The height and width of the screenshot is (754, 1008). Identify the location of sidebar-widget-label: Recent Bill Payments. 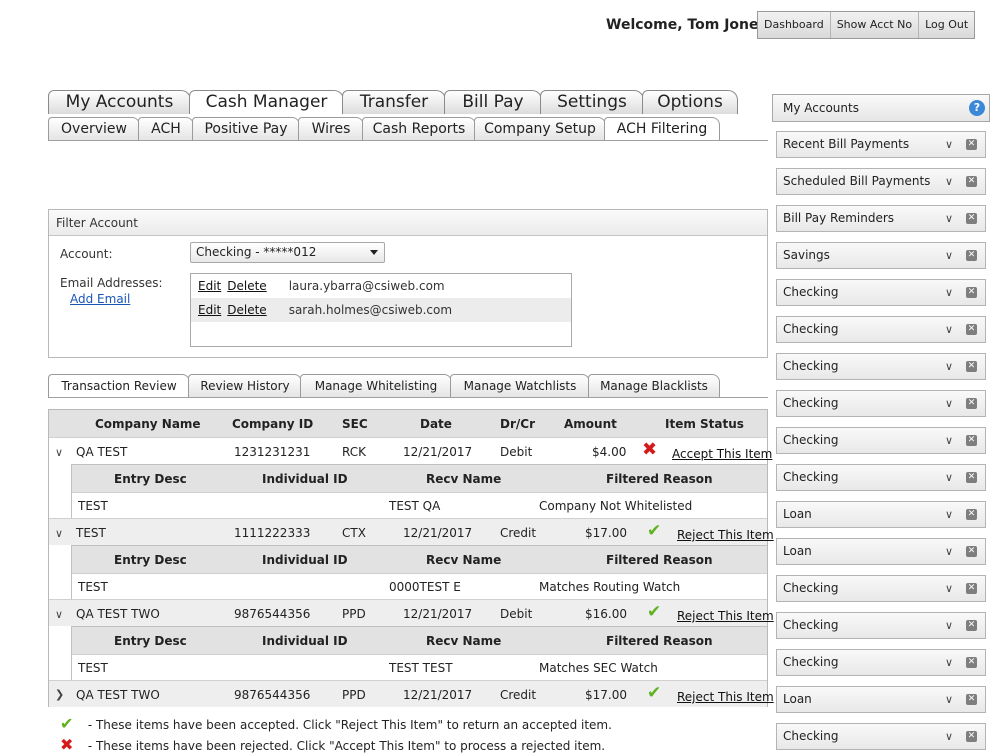
(846, 144).